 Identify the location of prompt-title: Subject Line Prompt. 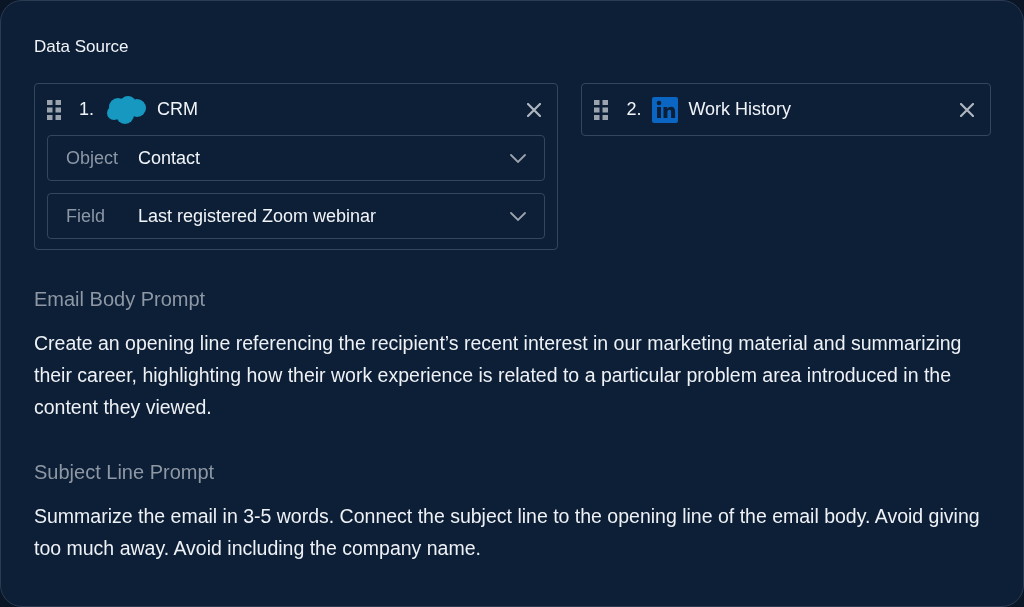
(125, 472).